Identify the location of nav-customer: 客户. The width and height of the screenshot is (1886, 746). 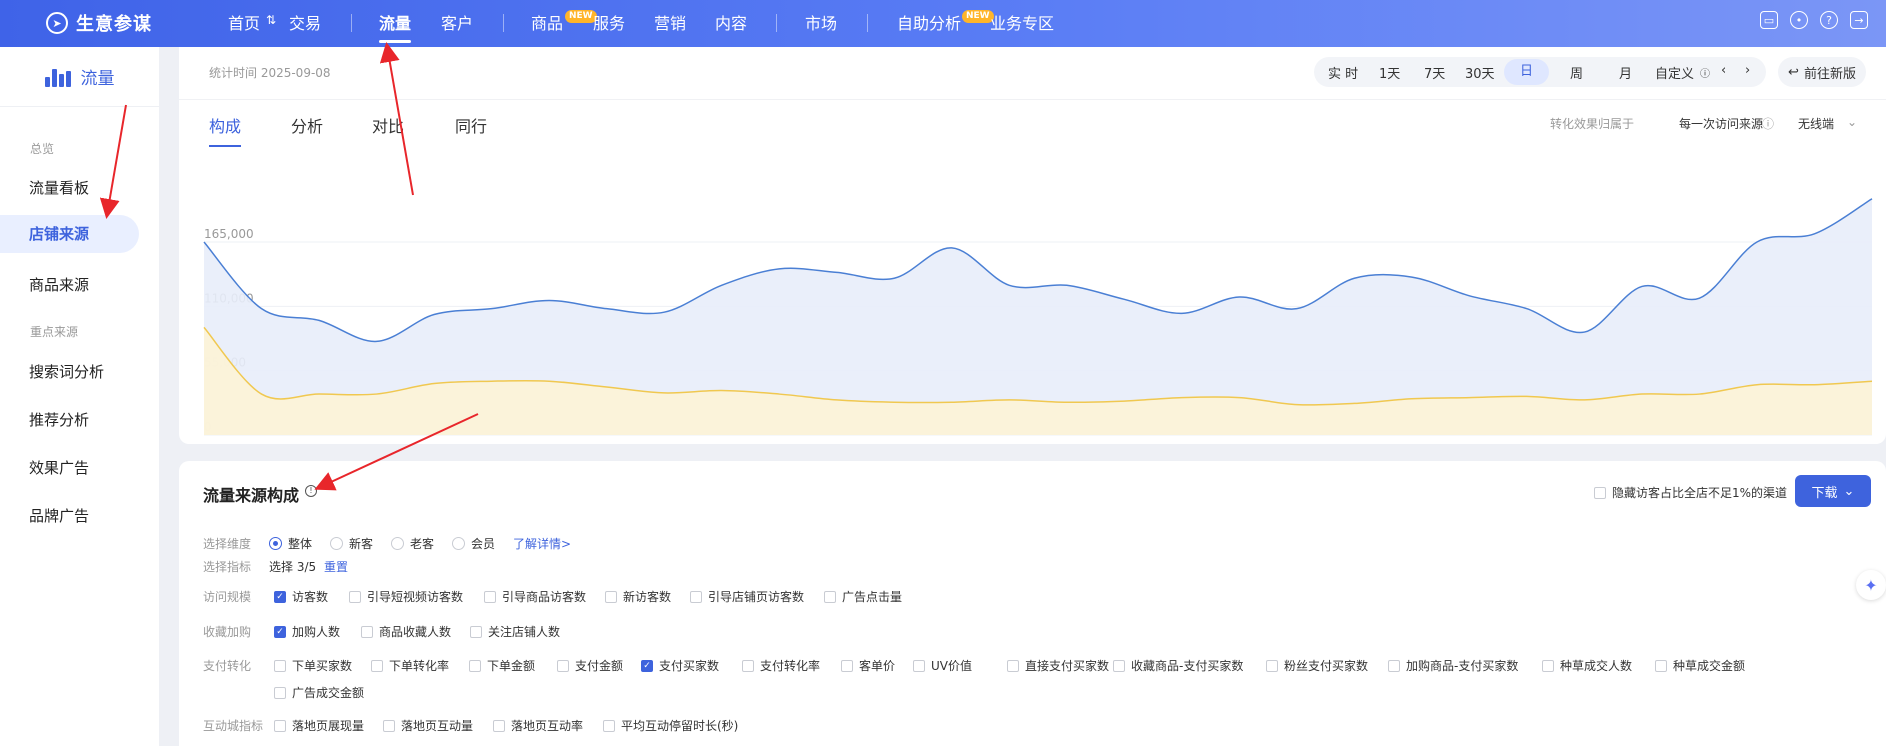
(457, 22).